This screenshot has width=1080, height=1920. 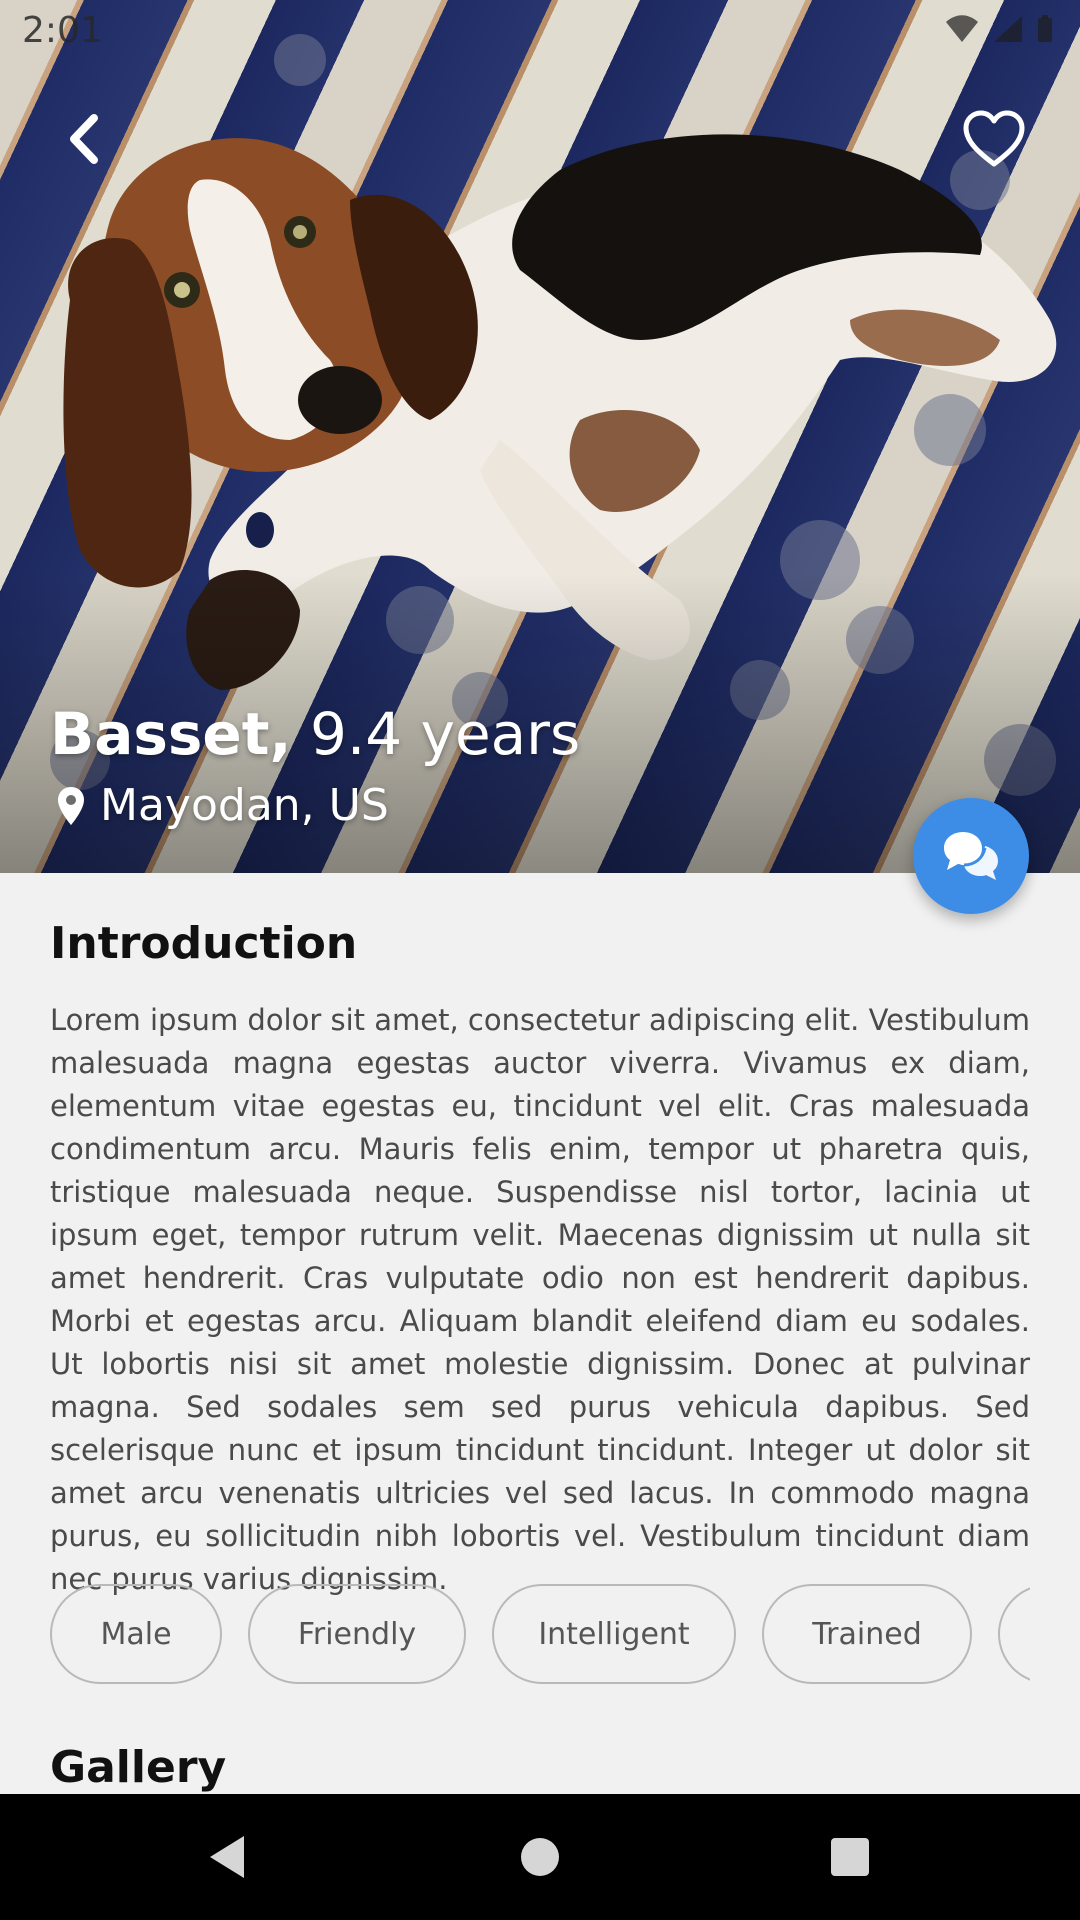 I want to click on nav-back-icon, so click(x=227, y=1857).